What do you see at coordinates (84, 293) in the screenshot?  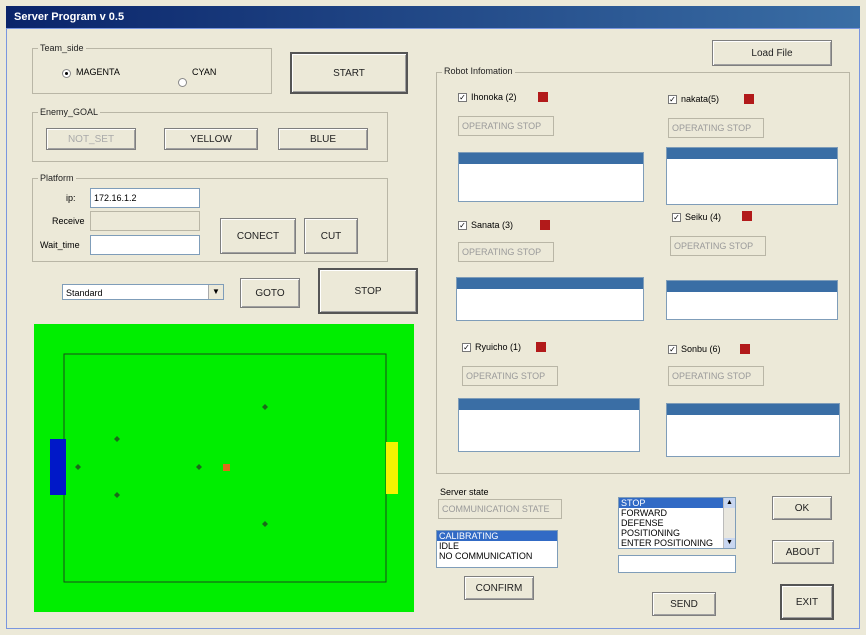 I see `mode-select-value: Standard` at bounding box center [84, 293].